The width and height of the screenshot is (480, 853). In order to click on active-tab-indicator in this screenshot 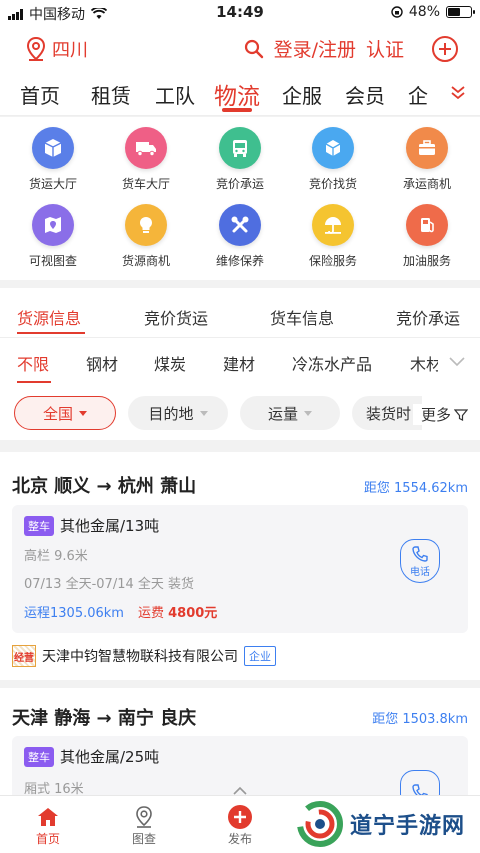, I will do `click(237, 110)`.